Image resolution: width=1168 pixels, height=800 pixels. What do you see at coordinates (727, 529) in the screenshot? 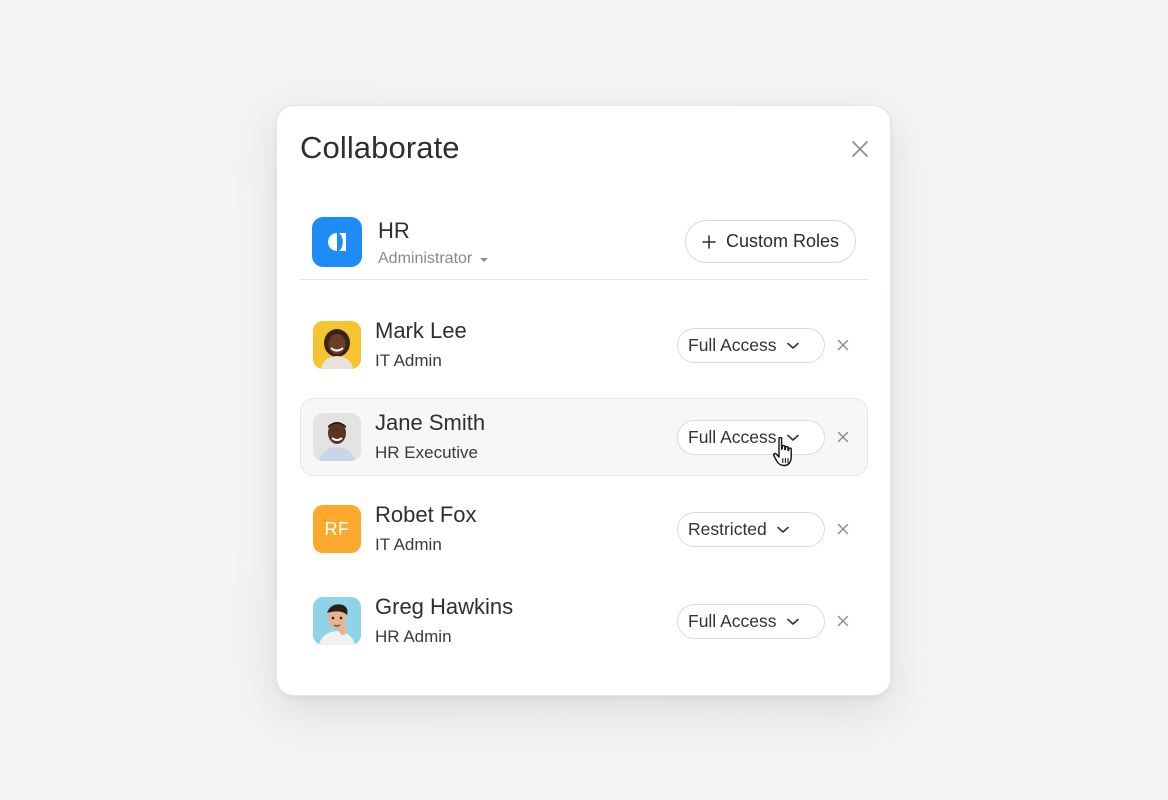
I see `access-label: Restricted` at bounding box center [727, 529].